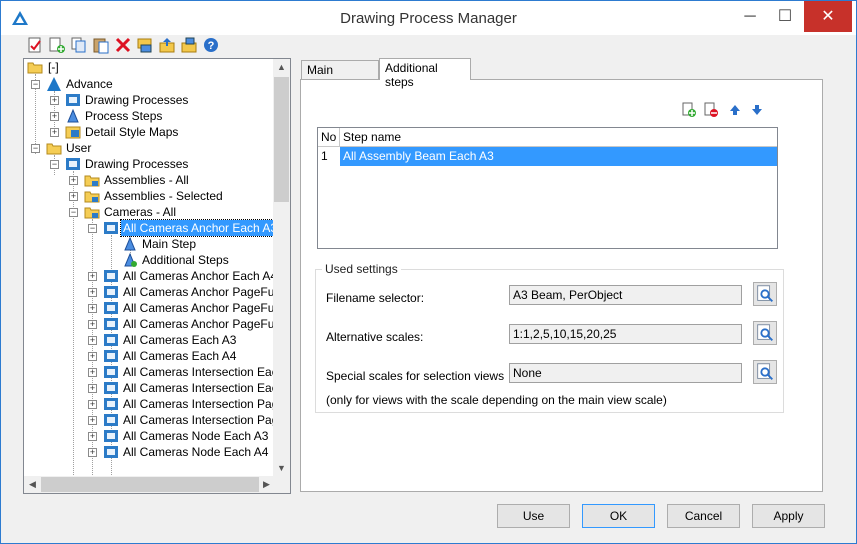  What do you see at coordinates (198, 324) in the screenshot?
I see `tree-node-label: All Cameras Anchor PageFull A2` at bounding box center [198, 324].